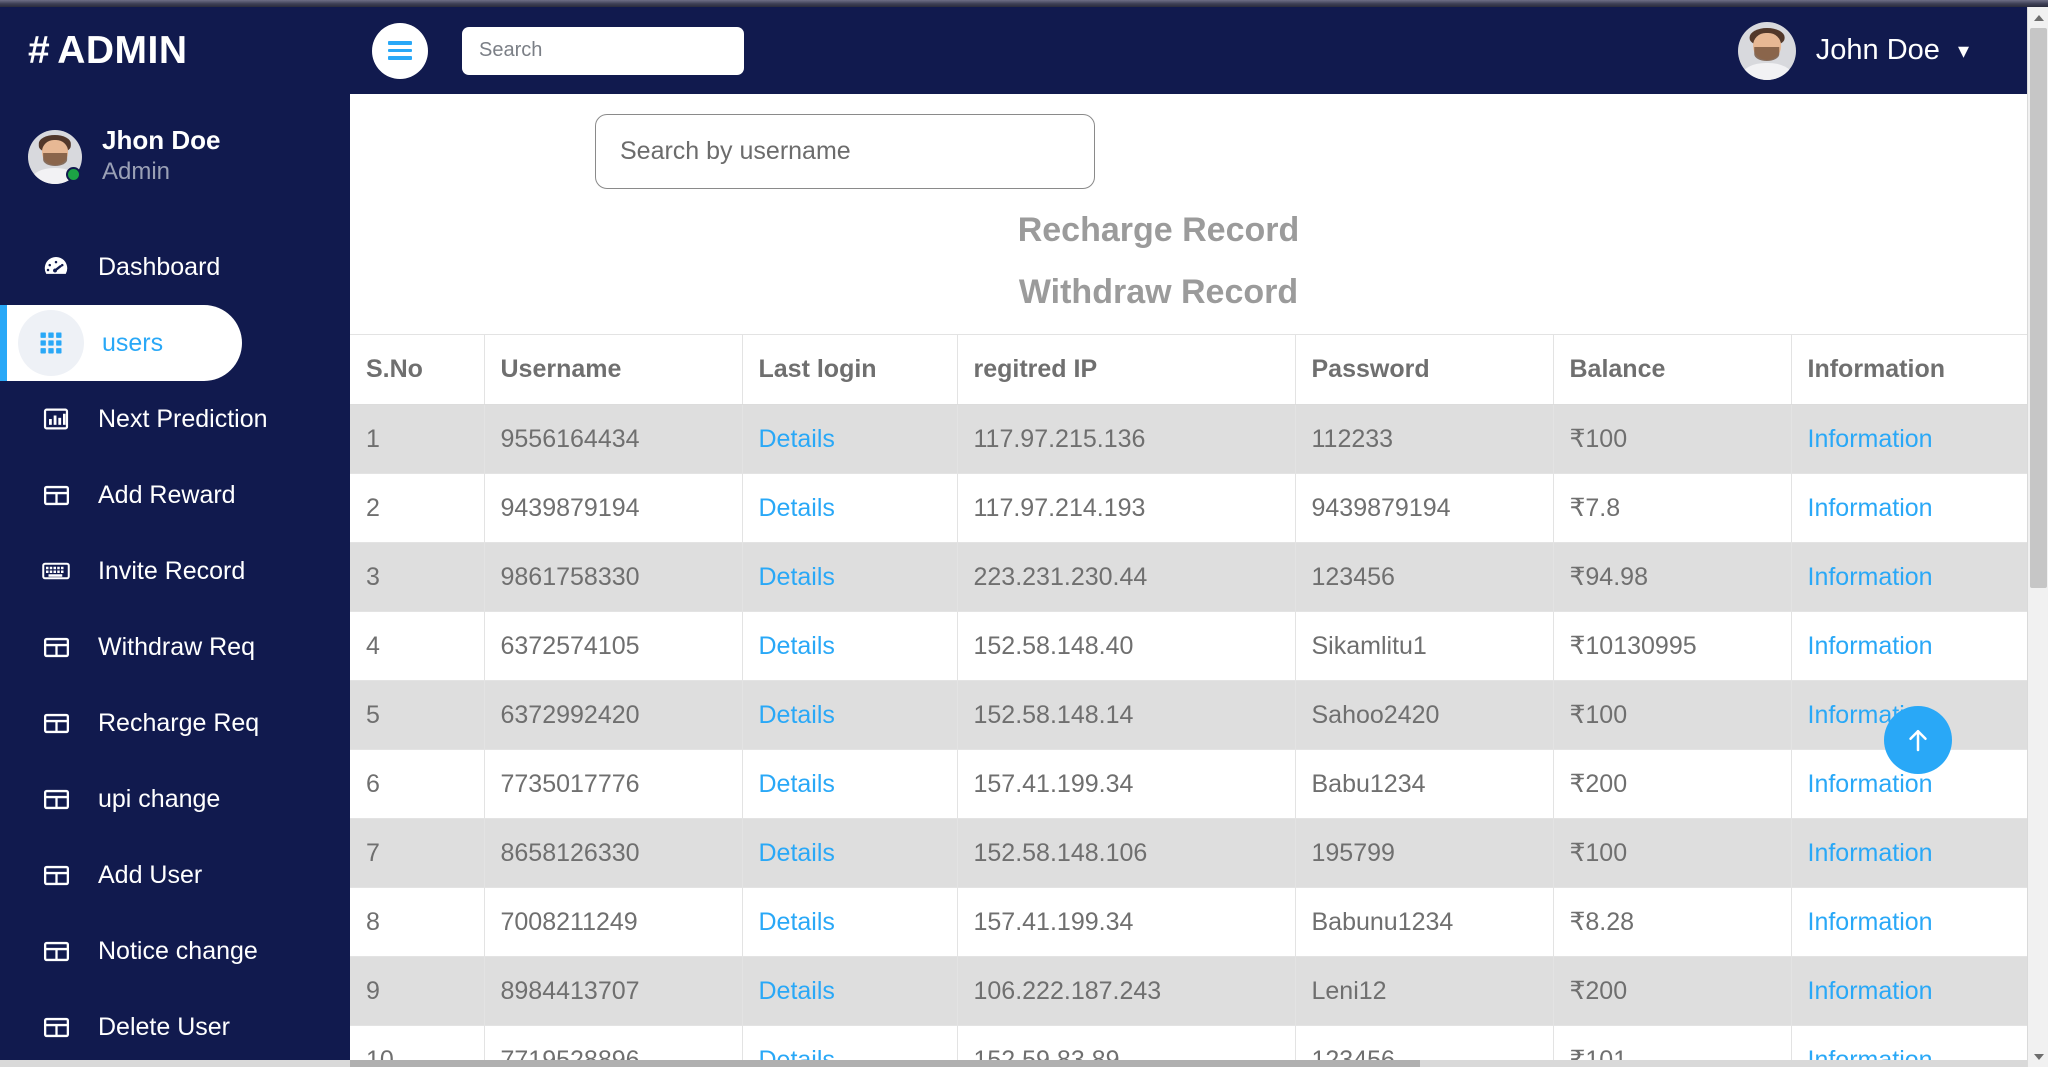  What do you see at coordinates (73, 174) in the screenshot?
I see `online-status-dot` at bounding box center [73, 174].